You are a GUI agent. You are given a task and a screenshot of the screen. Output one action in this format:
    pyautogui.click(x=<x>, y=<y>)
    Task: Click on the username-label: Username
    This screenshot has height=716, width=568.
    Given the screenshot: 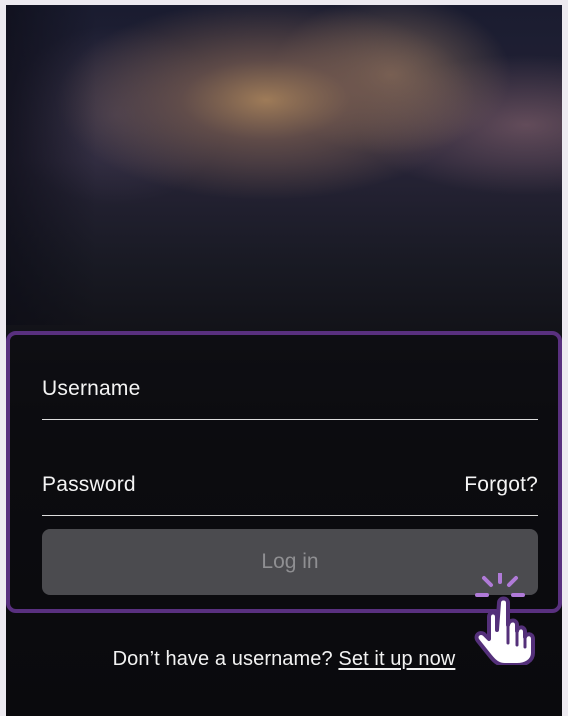 What is the action you would take?
    pyautogui.click(x=91, y=388)
    